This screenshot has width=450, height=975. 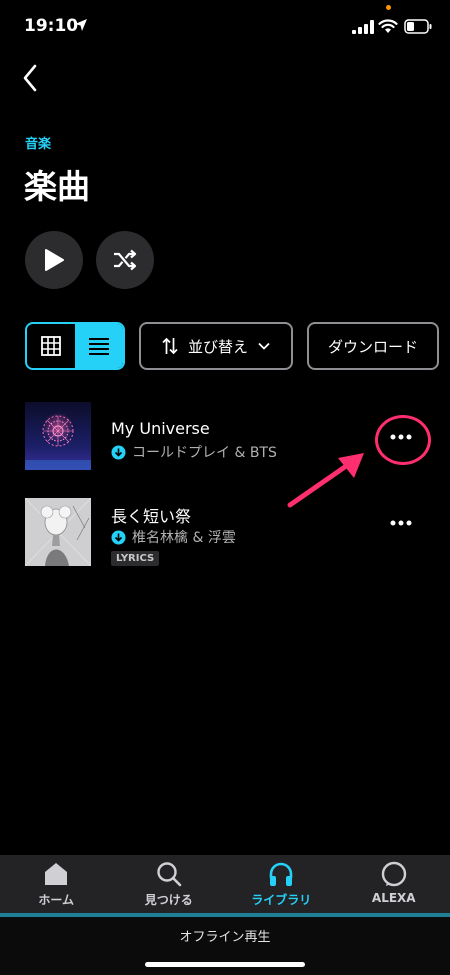 I want to click on track-row: 長く短い祭 椎名林檎 & 浮雲 LYRICS, so click(x=225, y=538).